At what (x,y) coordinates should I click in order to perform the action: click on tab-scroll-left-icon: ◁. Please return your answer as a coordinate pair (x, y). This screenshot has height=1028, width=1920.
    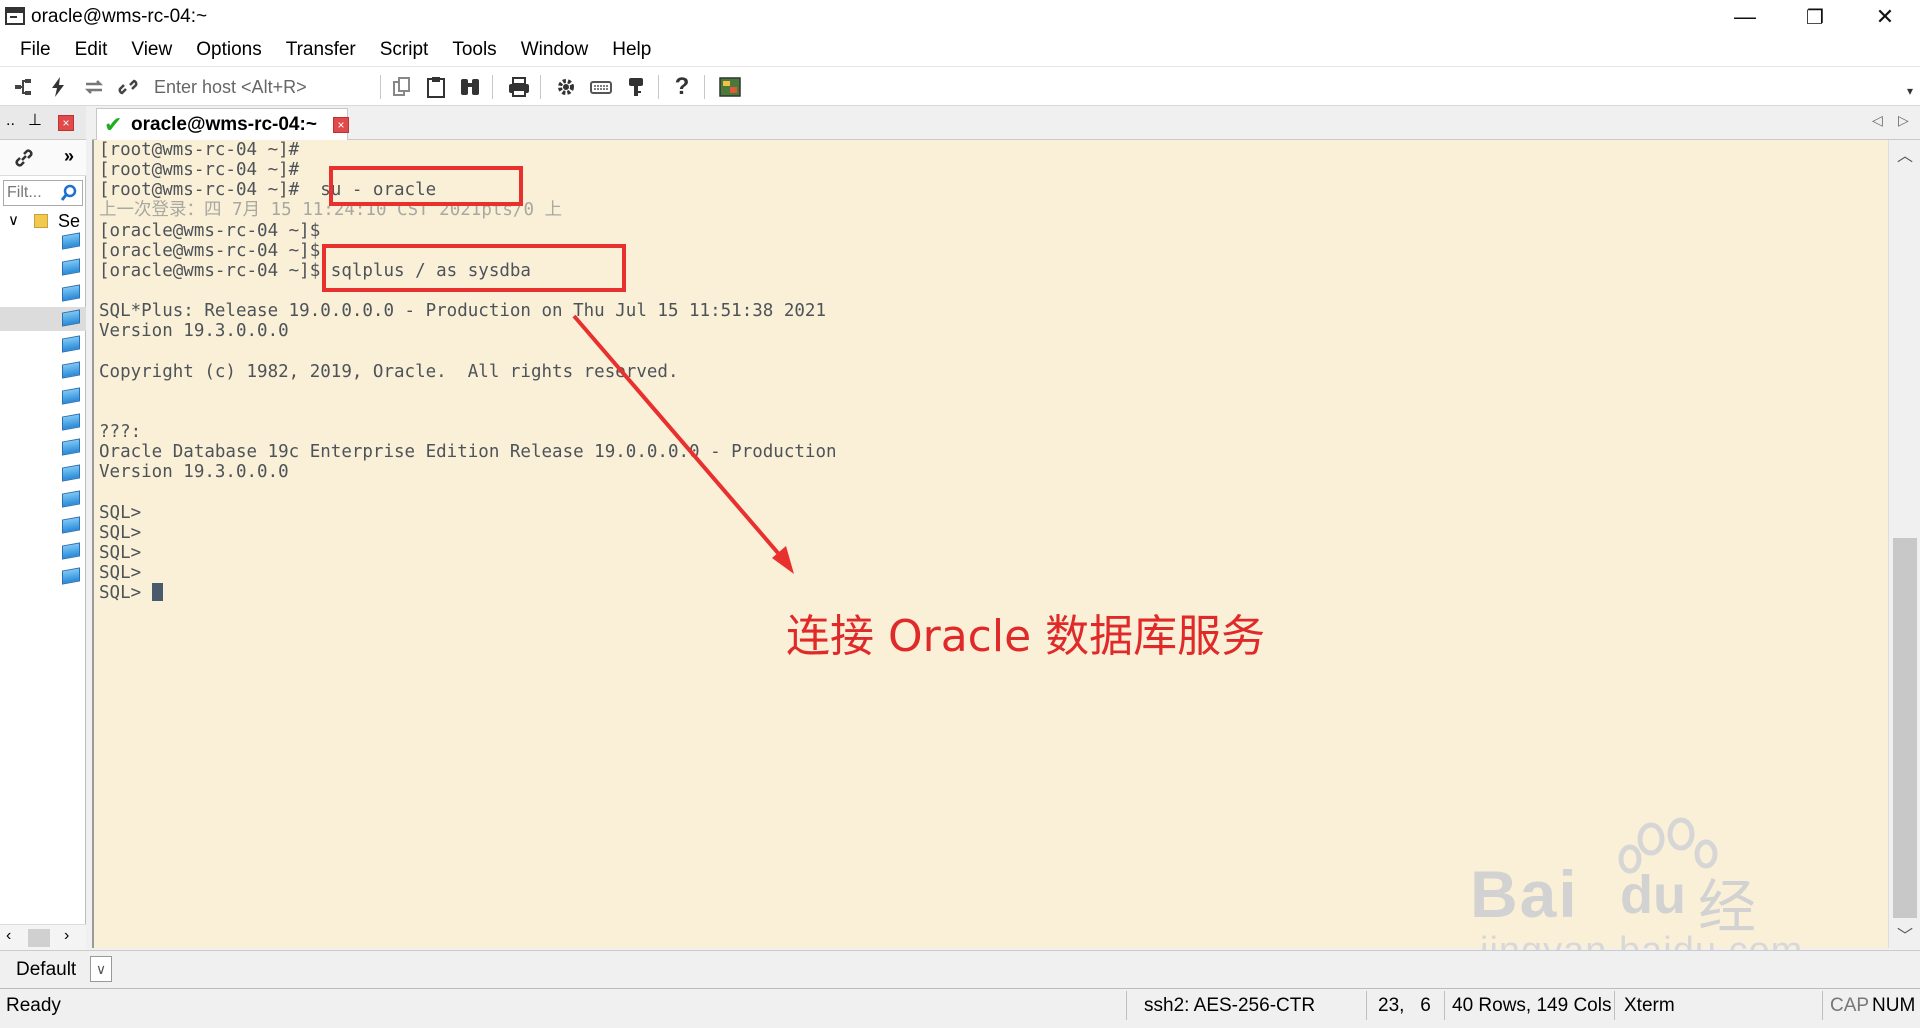
    Looking at the image, I should click on (1877, 120).